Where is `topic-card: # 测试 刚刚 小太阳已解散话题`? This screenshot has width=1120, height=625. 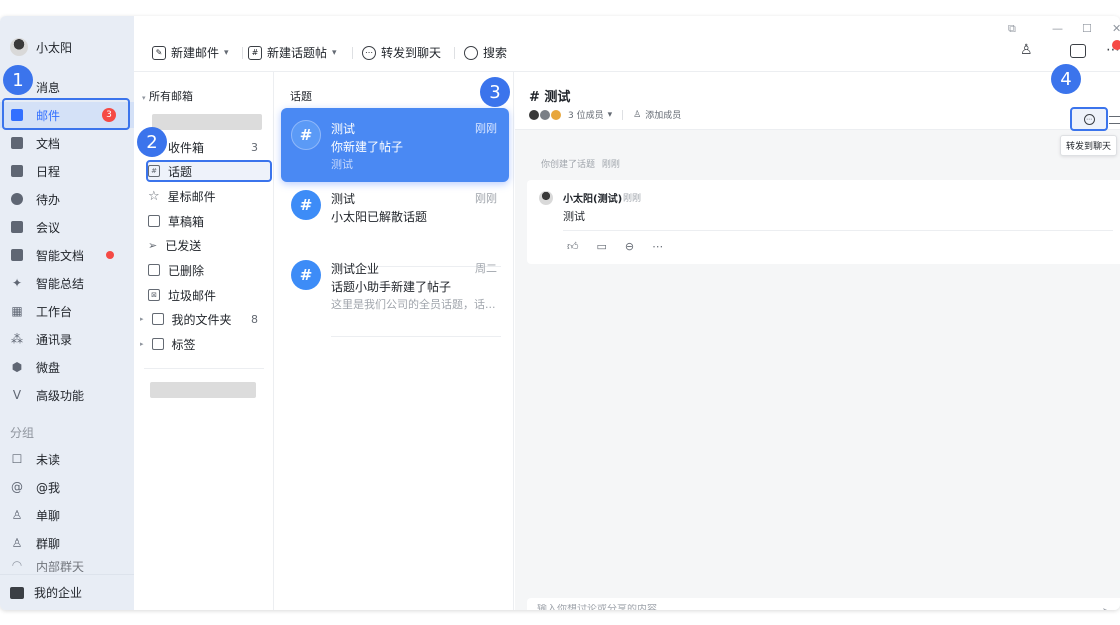
topic-card: # 测试 刚刚 小太阳已解散话题 is located at coordinates (395, 215).